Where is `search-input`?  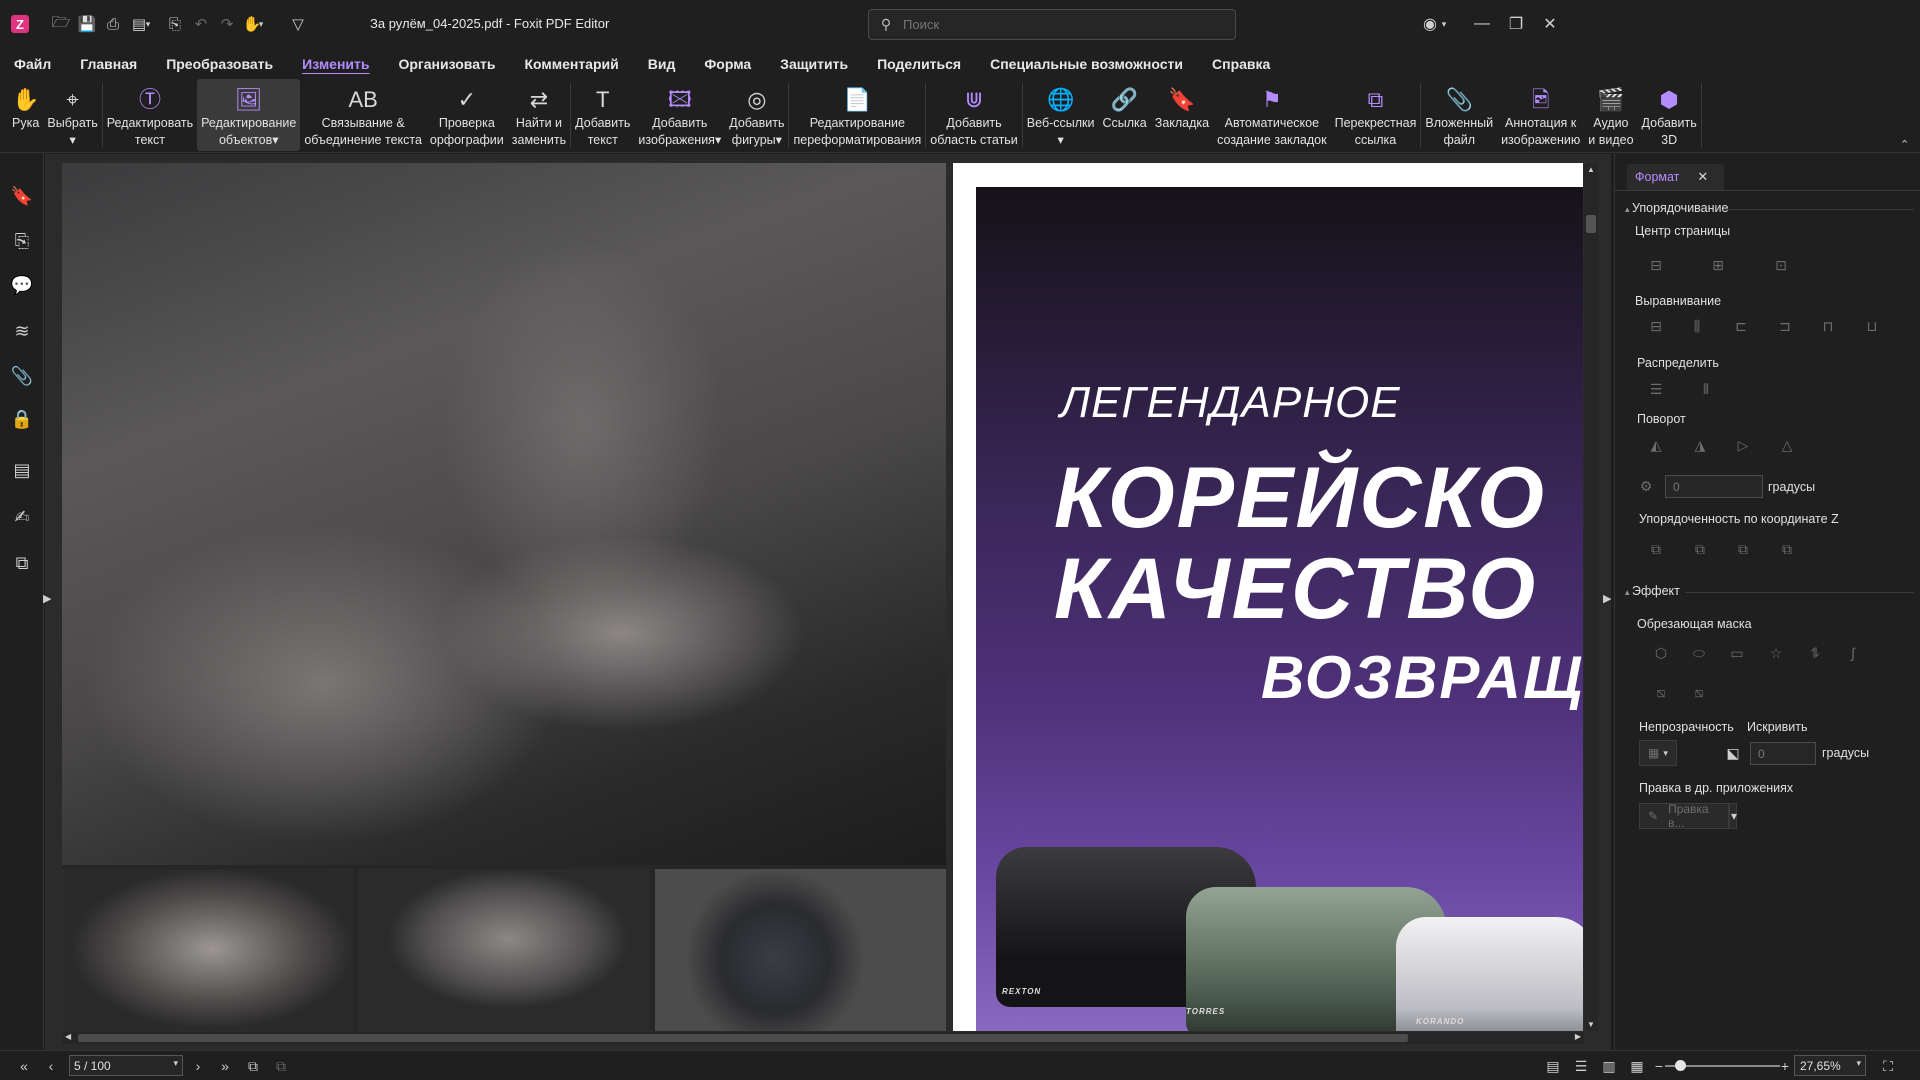
search-input is located at coordinates (1063, 24).